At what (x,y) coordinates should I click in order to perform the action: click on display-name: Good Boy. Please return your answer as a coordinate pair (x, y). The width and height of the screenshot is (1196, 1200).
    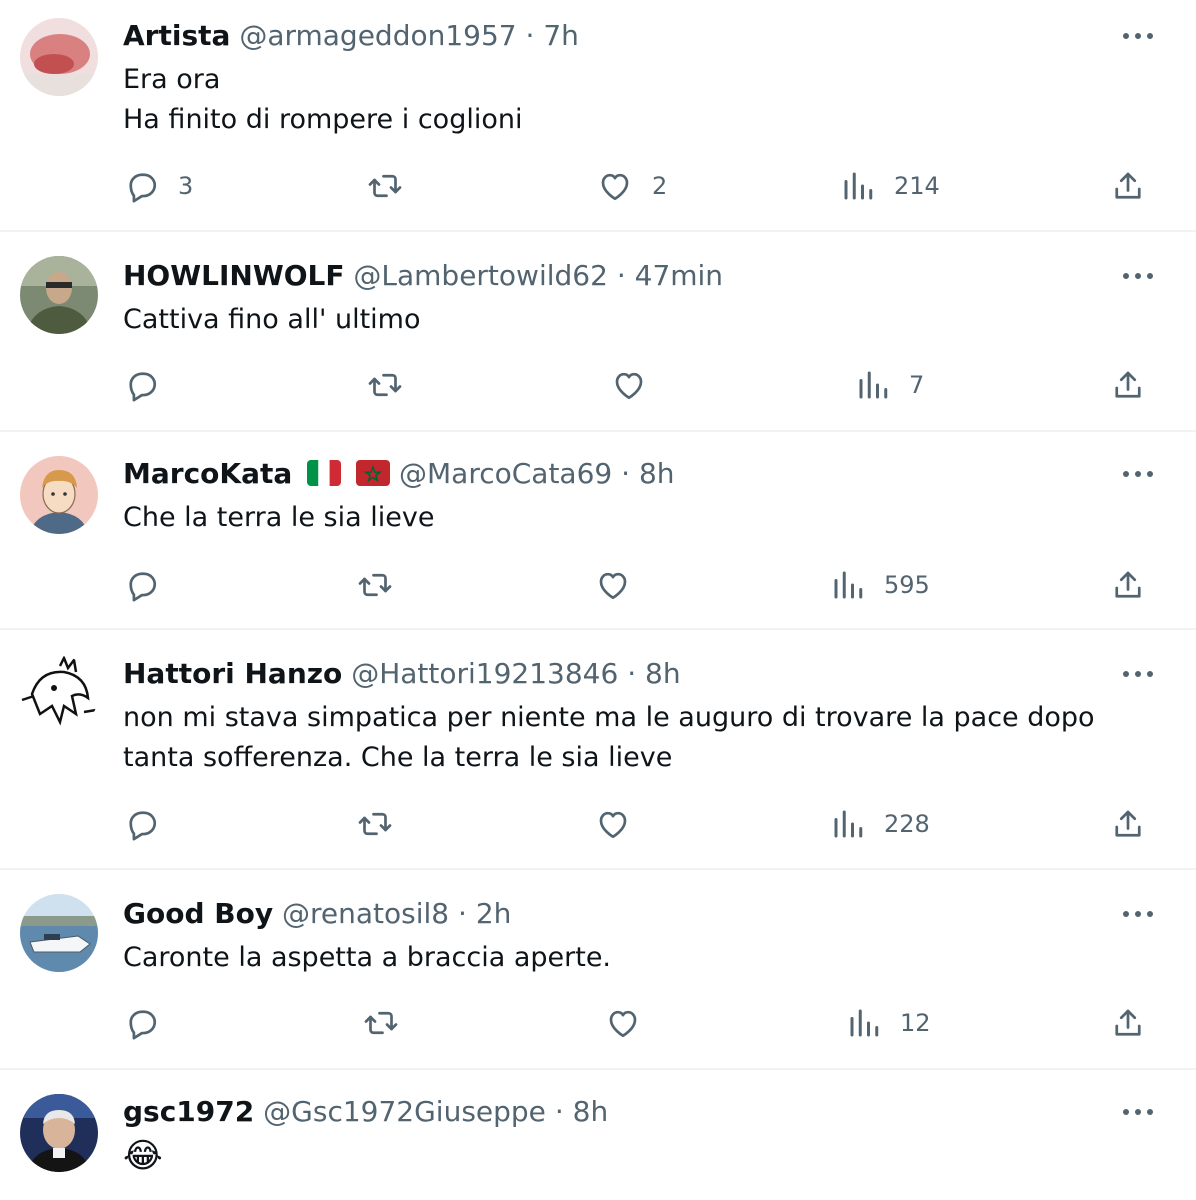
    Looking at the image, I should click on (198, 913).